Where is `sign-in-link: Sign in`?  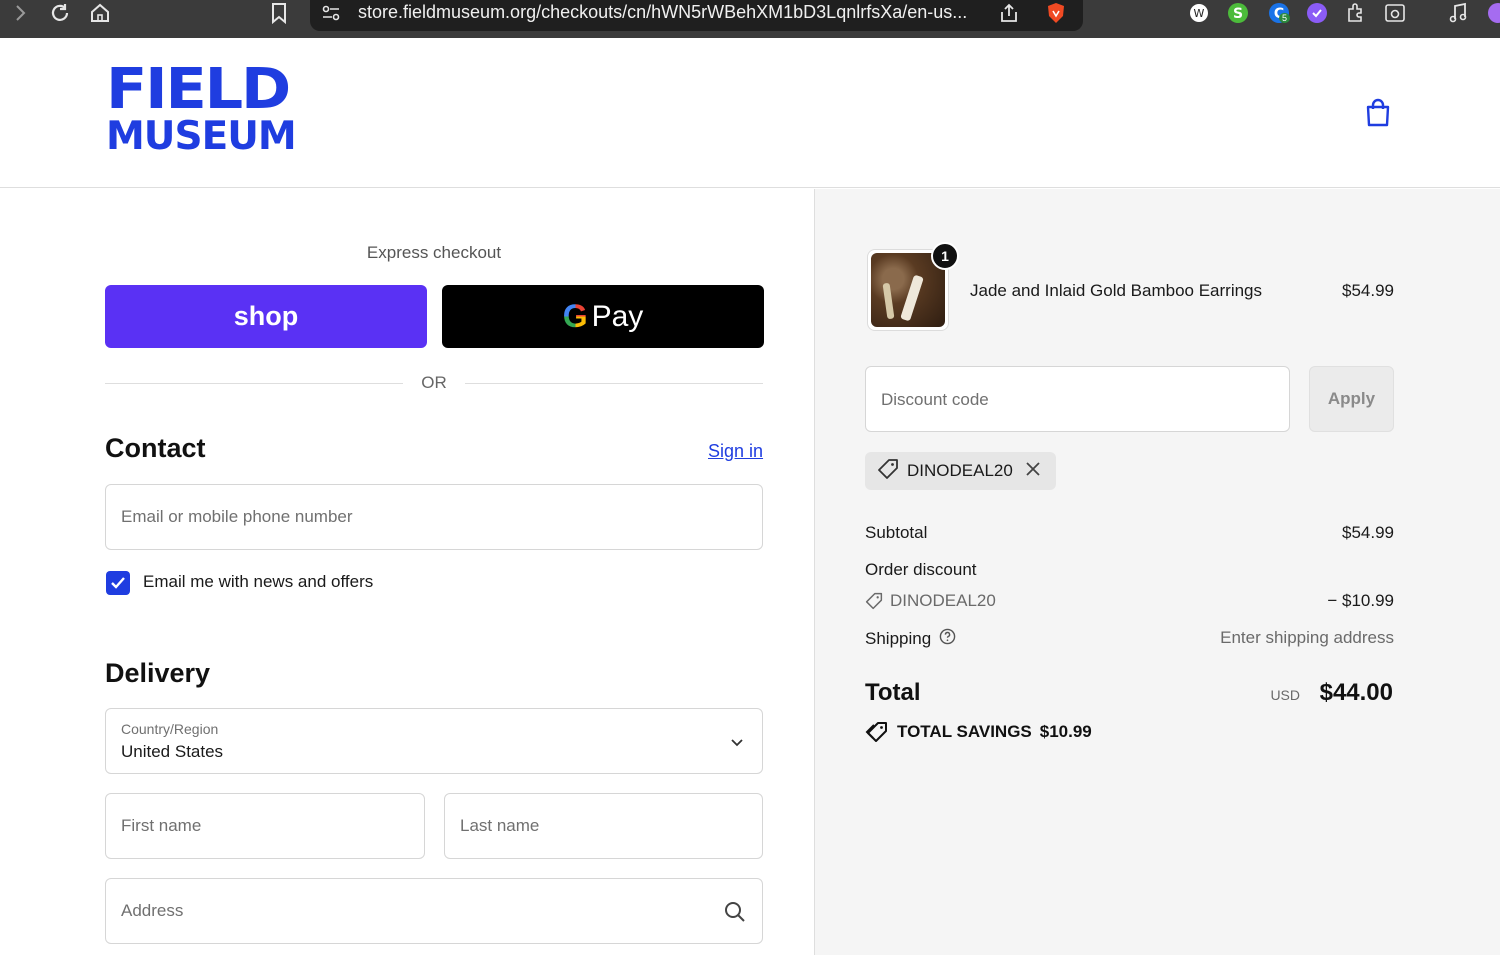
sign-in-link: Sign in is located at coordinates (735, 451).